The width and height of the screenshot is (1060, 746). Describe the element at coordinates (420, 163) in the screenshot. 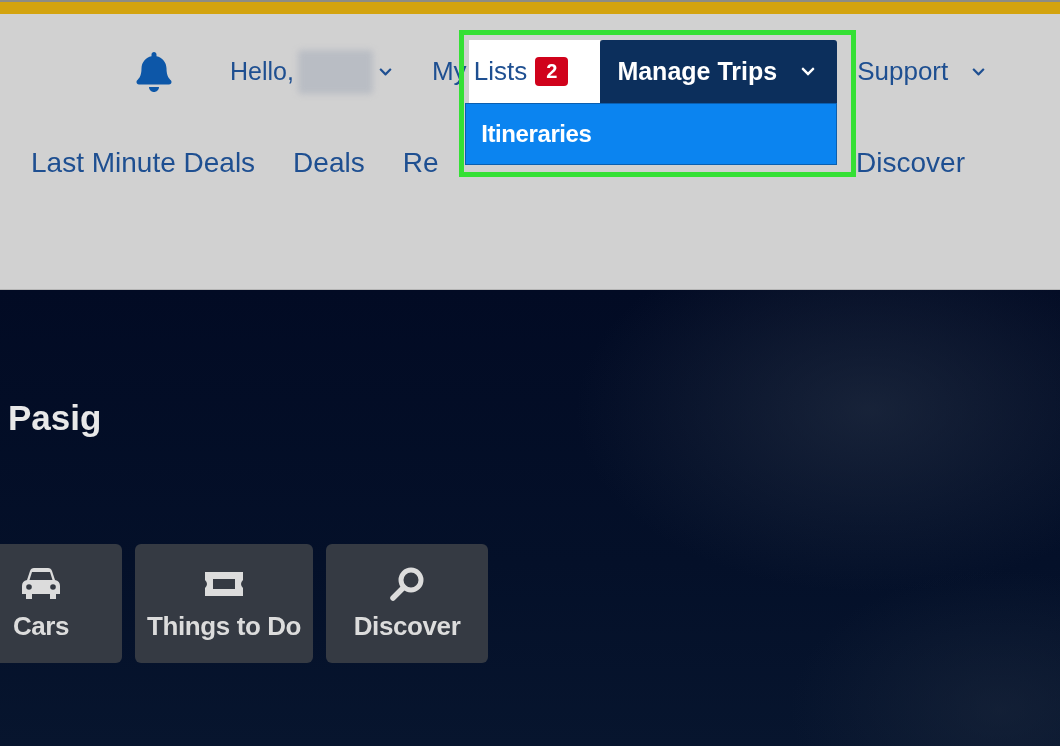

I see `nav-link: Re` at that location.